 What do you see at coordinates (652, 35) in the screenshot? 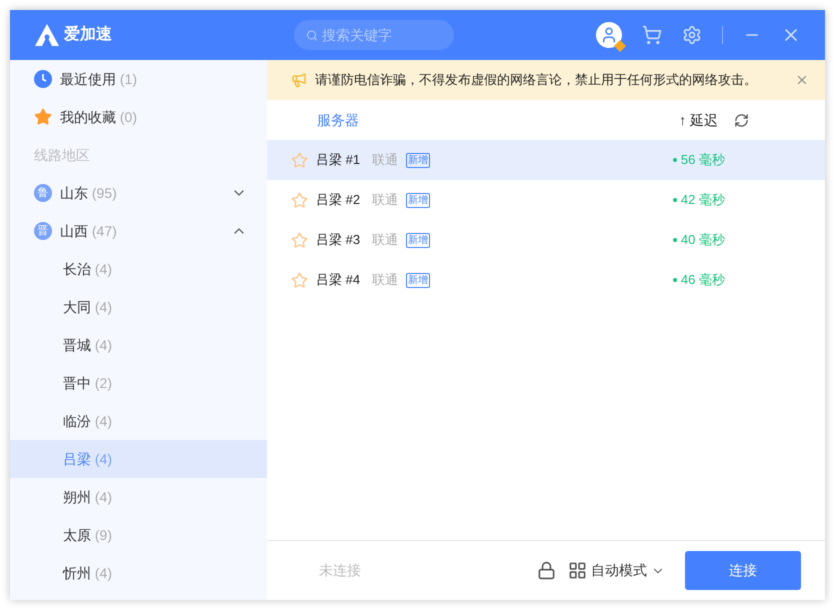
I see `cart-icon` at bounding box center [652, 35].